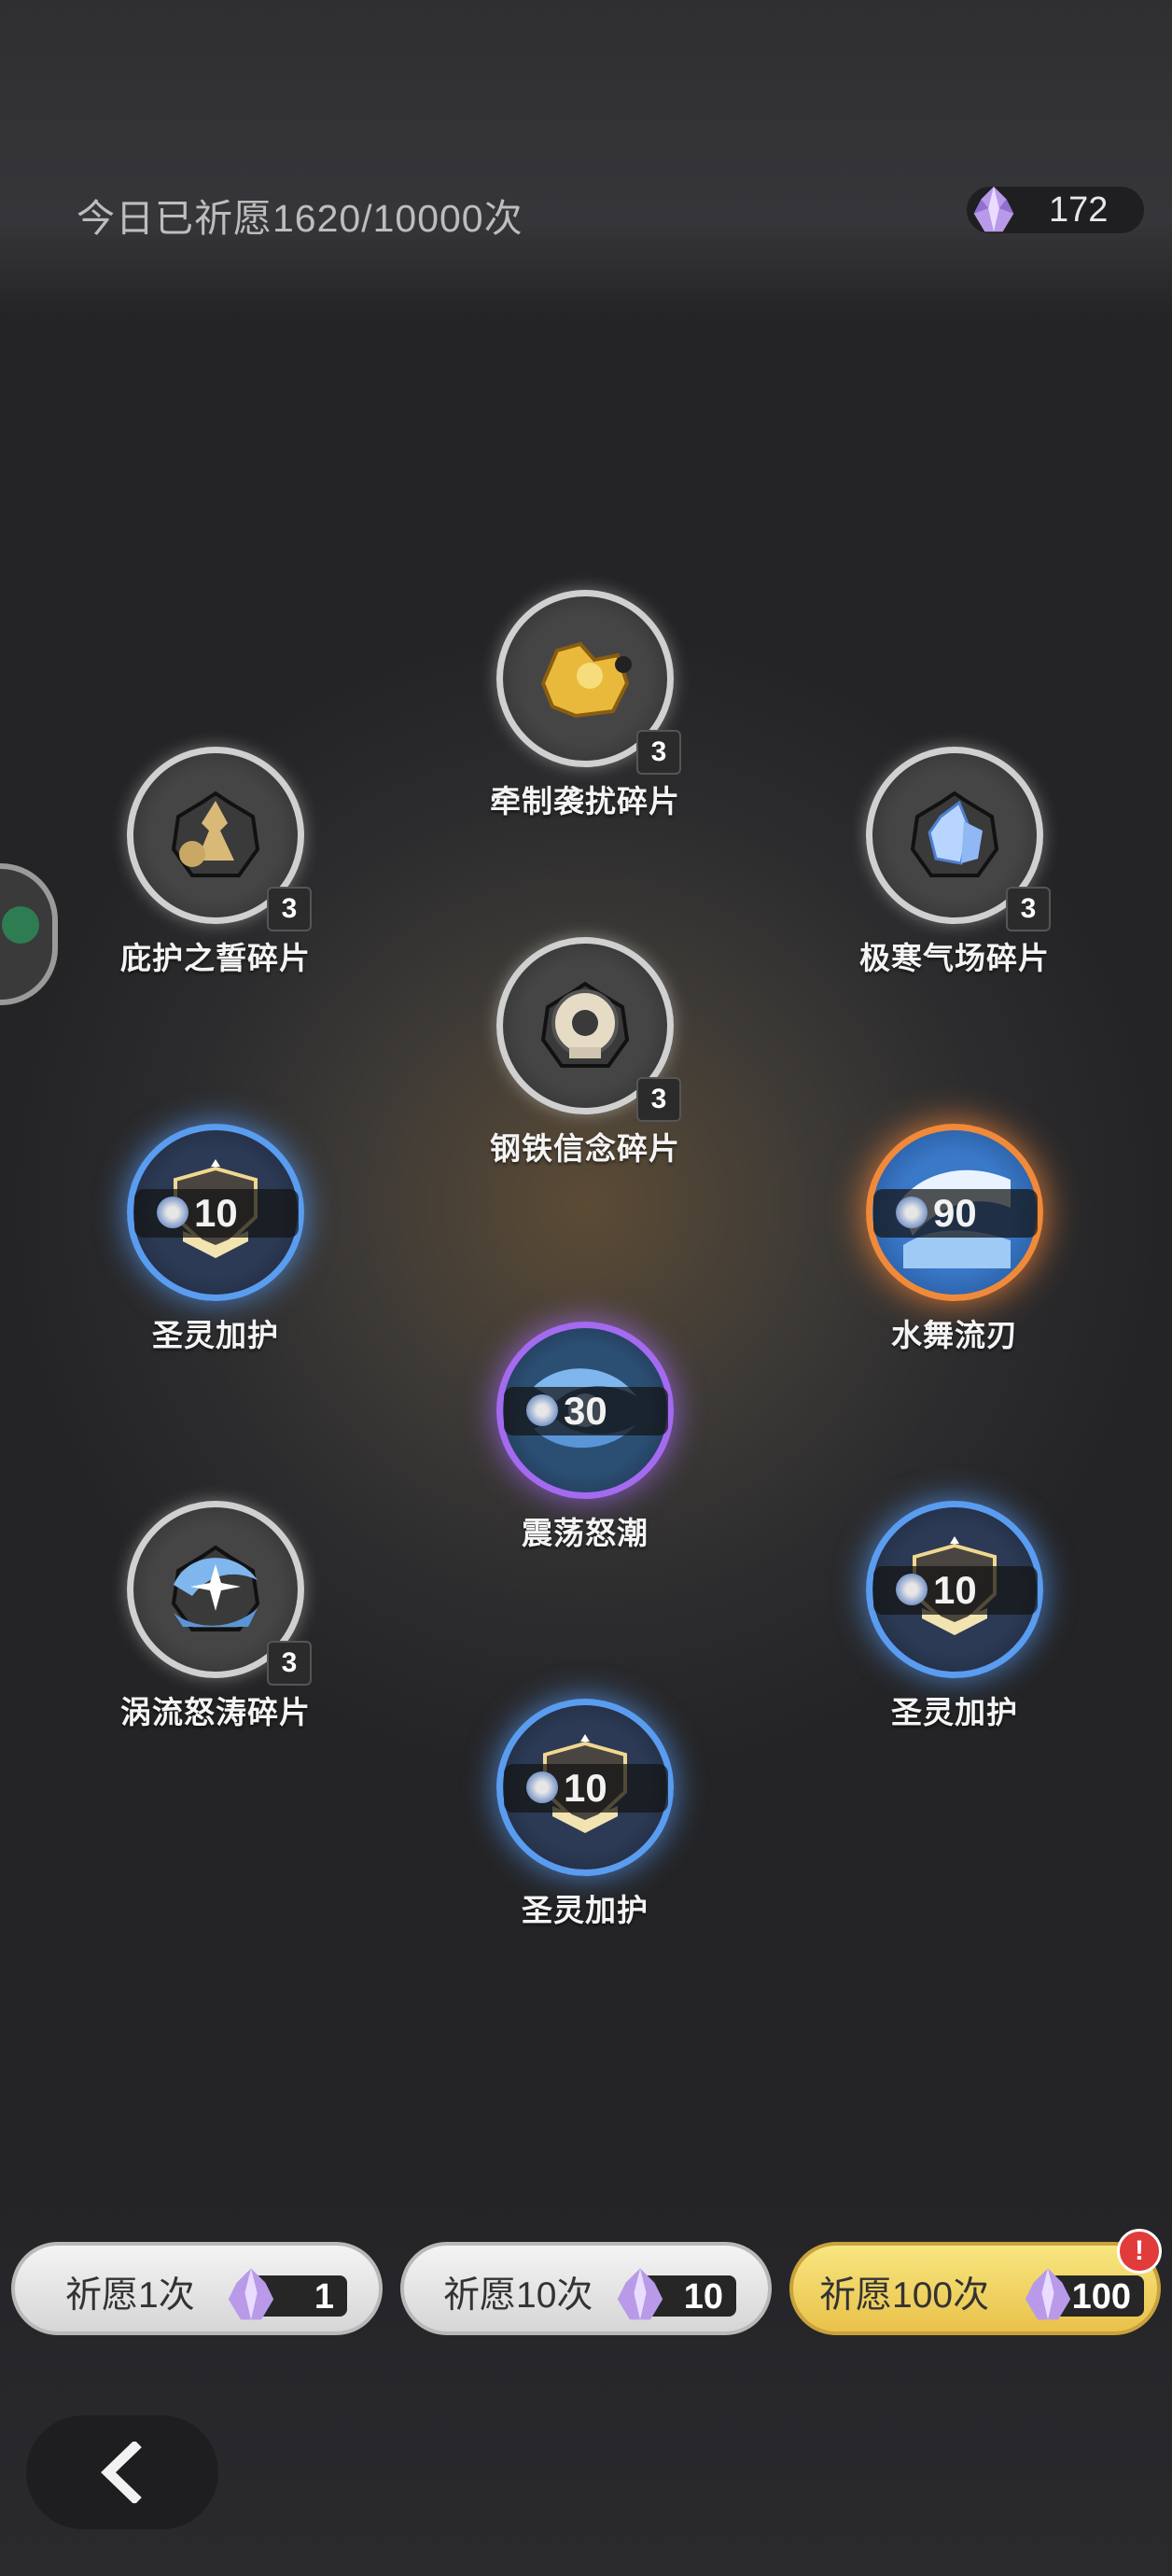 This screenshot has height=2576, width=1172. I want to click on pray-100-cost: 100, so click(1084, 2294).